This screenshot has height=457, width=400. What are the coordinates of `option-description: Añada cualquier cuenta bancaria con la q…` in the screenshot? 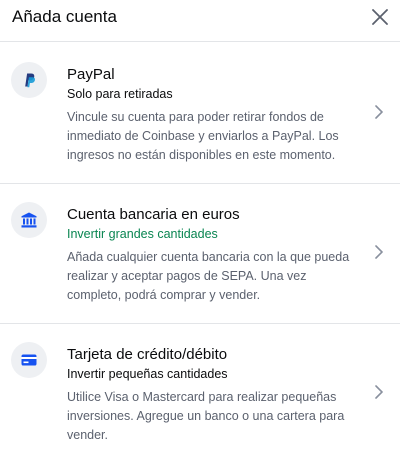 It's located at (208, 276).